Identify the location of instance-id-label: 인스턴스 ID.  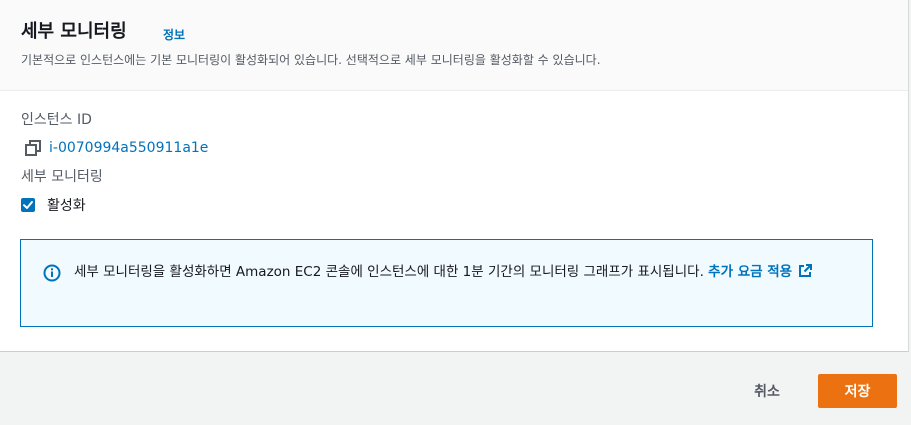
(56, 120).